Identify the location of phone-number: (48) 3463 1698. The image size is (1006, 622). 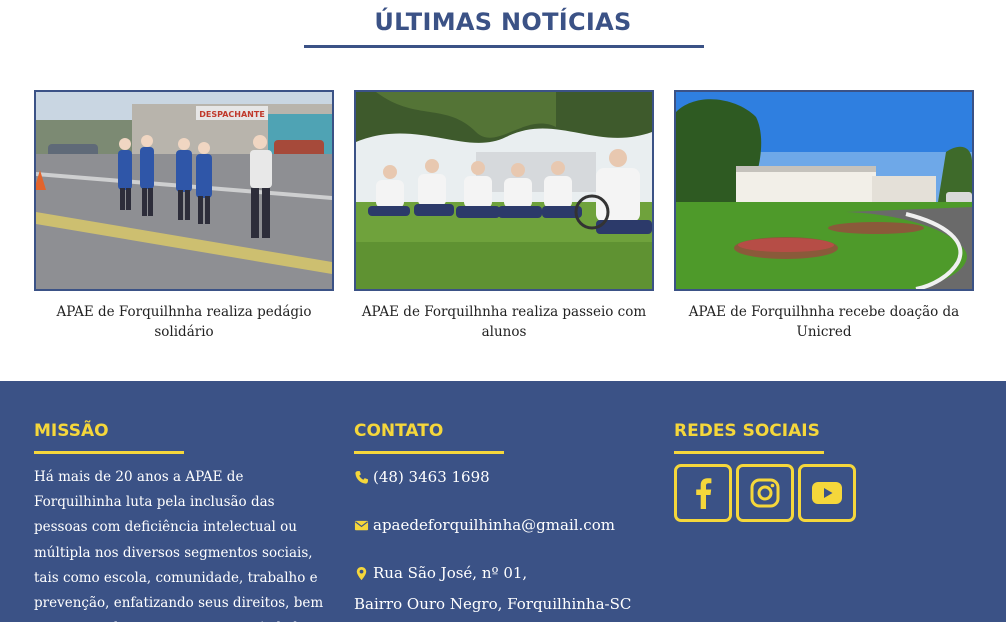
(431, 477).